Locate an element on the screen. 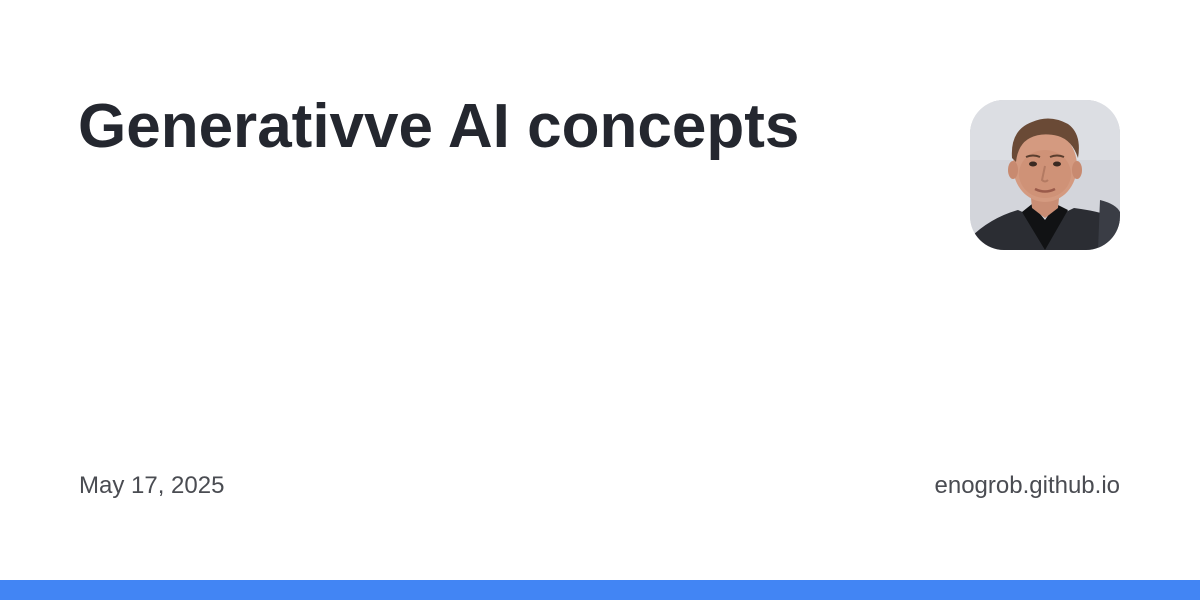 The width and height of the screenshot is (1200, 600). author-avatar is located at coordinates (1045, 175).